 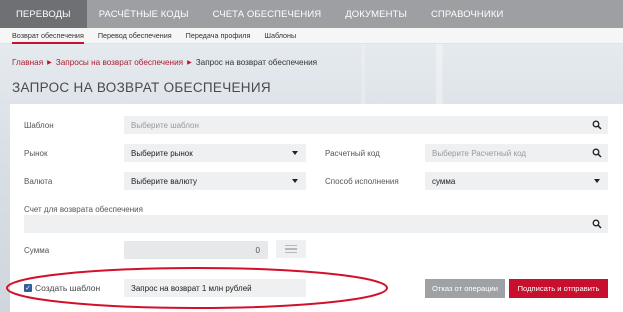 What do you see at coordinates (218, 36) in the screenshot?
I see `tab-profile-transfer: Передача профиля` at bounding box center [218, 36].